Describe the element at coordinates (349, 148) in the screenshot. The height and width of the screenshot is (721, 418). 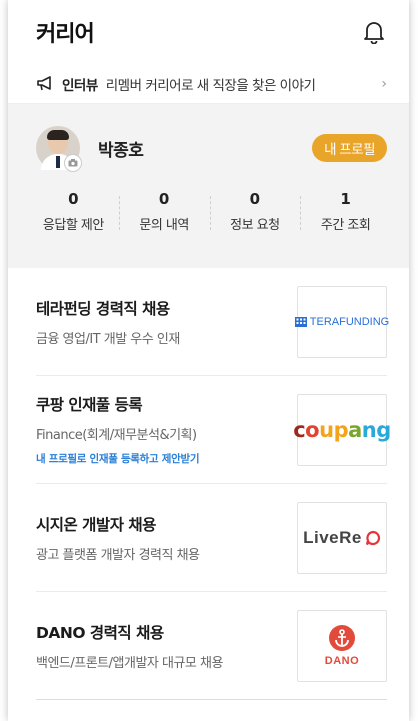
I see `my-profile-button: 내 프로필` at that location.